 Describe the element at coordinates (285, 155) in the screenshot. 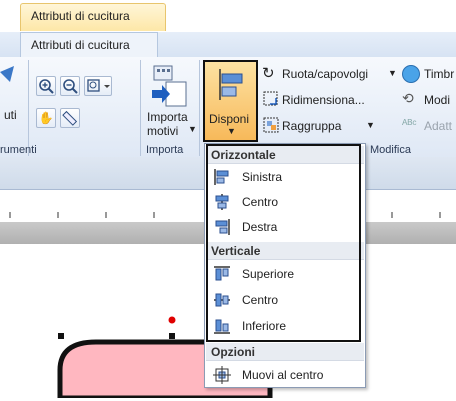

I see `menu-header-orizzontale: Orizzontale` at that location.